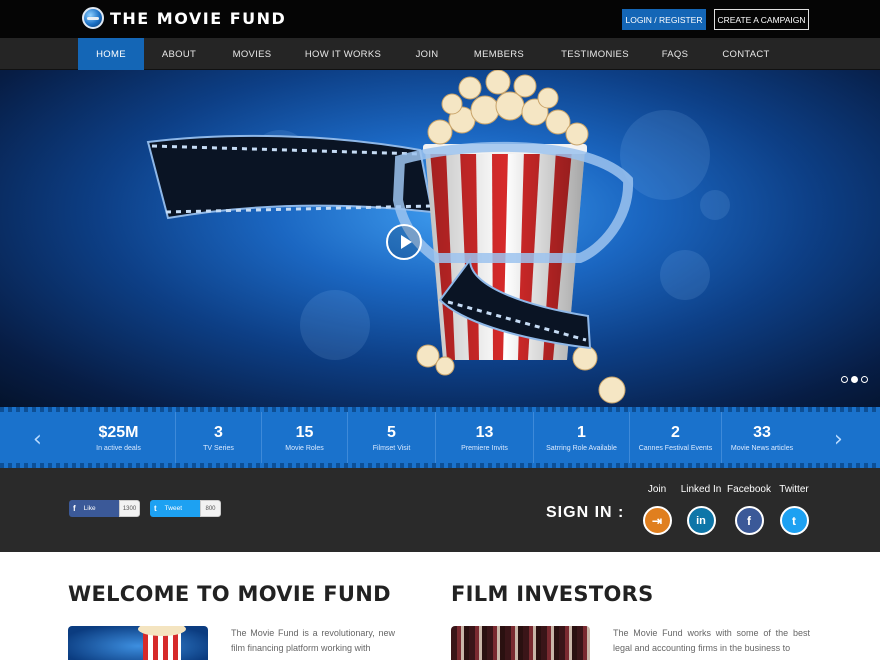 This screenshot has height=660, width=880. Describe the element at coordinates (675, 448) in the screenshot. I see `stat-label: Cannes Festival Events` at that location.